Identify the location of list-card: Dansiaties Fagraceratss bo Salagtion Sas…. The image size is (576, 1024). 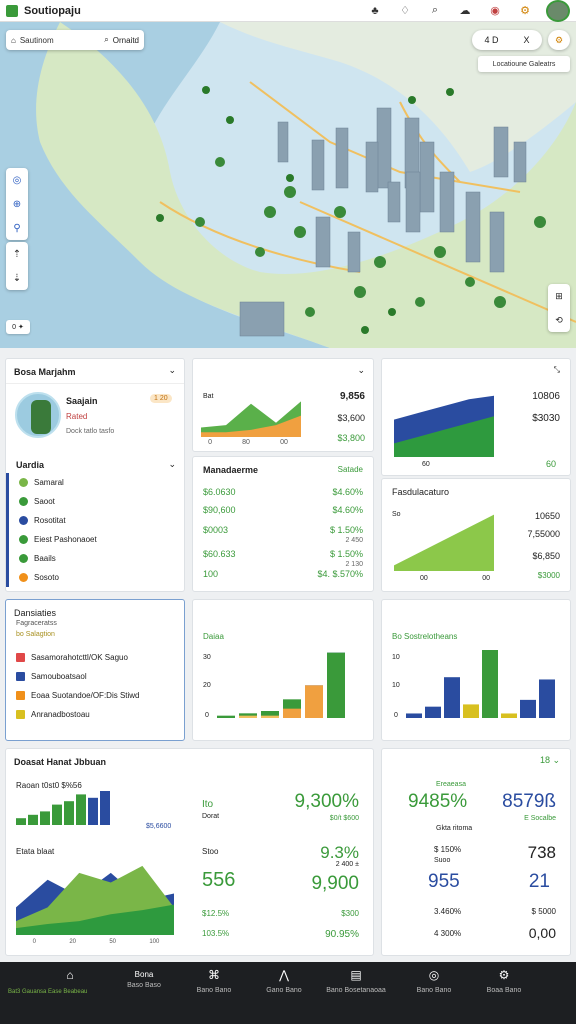
(95, 670).